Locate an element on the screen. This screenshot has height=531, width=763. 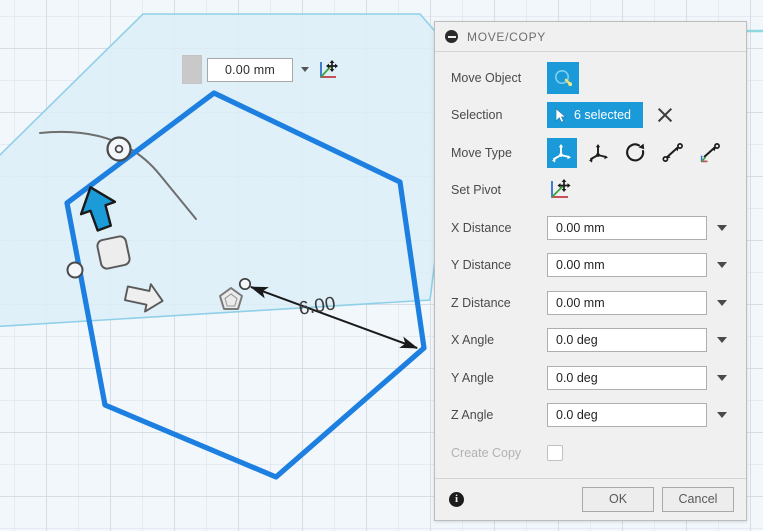
move-object-label: Move Object is located at coordinates (486, 77).